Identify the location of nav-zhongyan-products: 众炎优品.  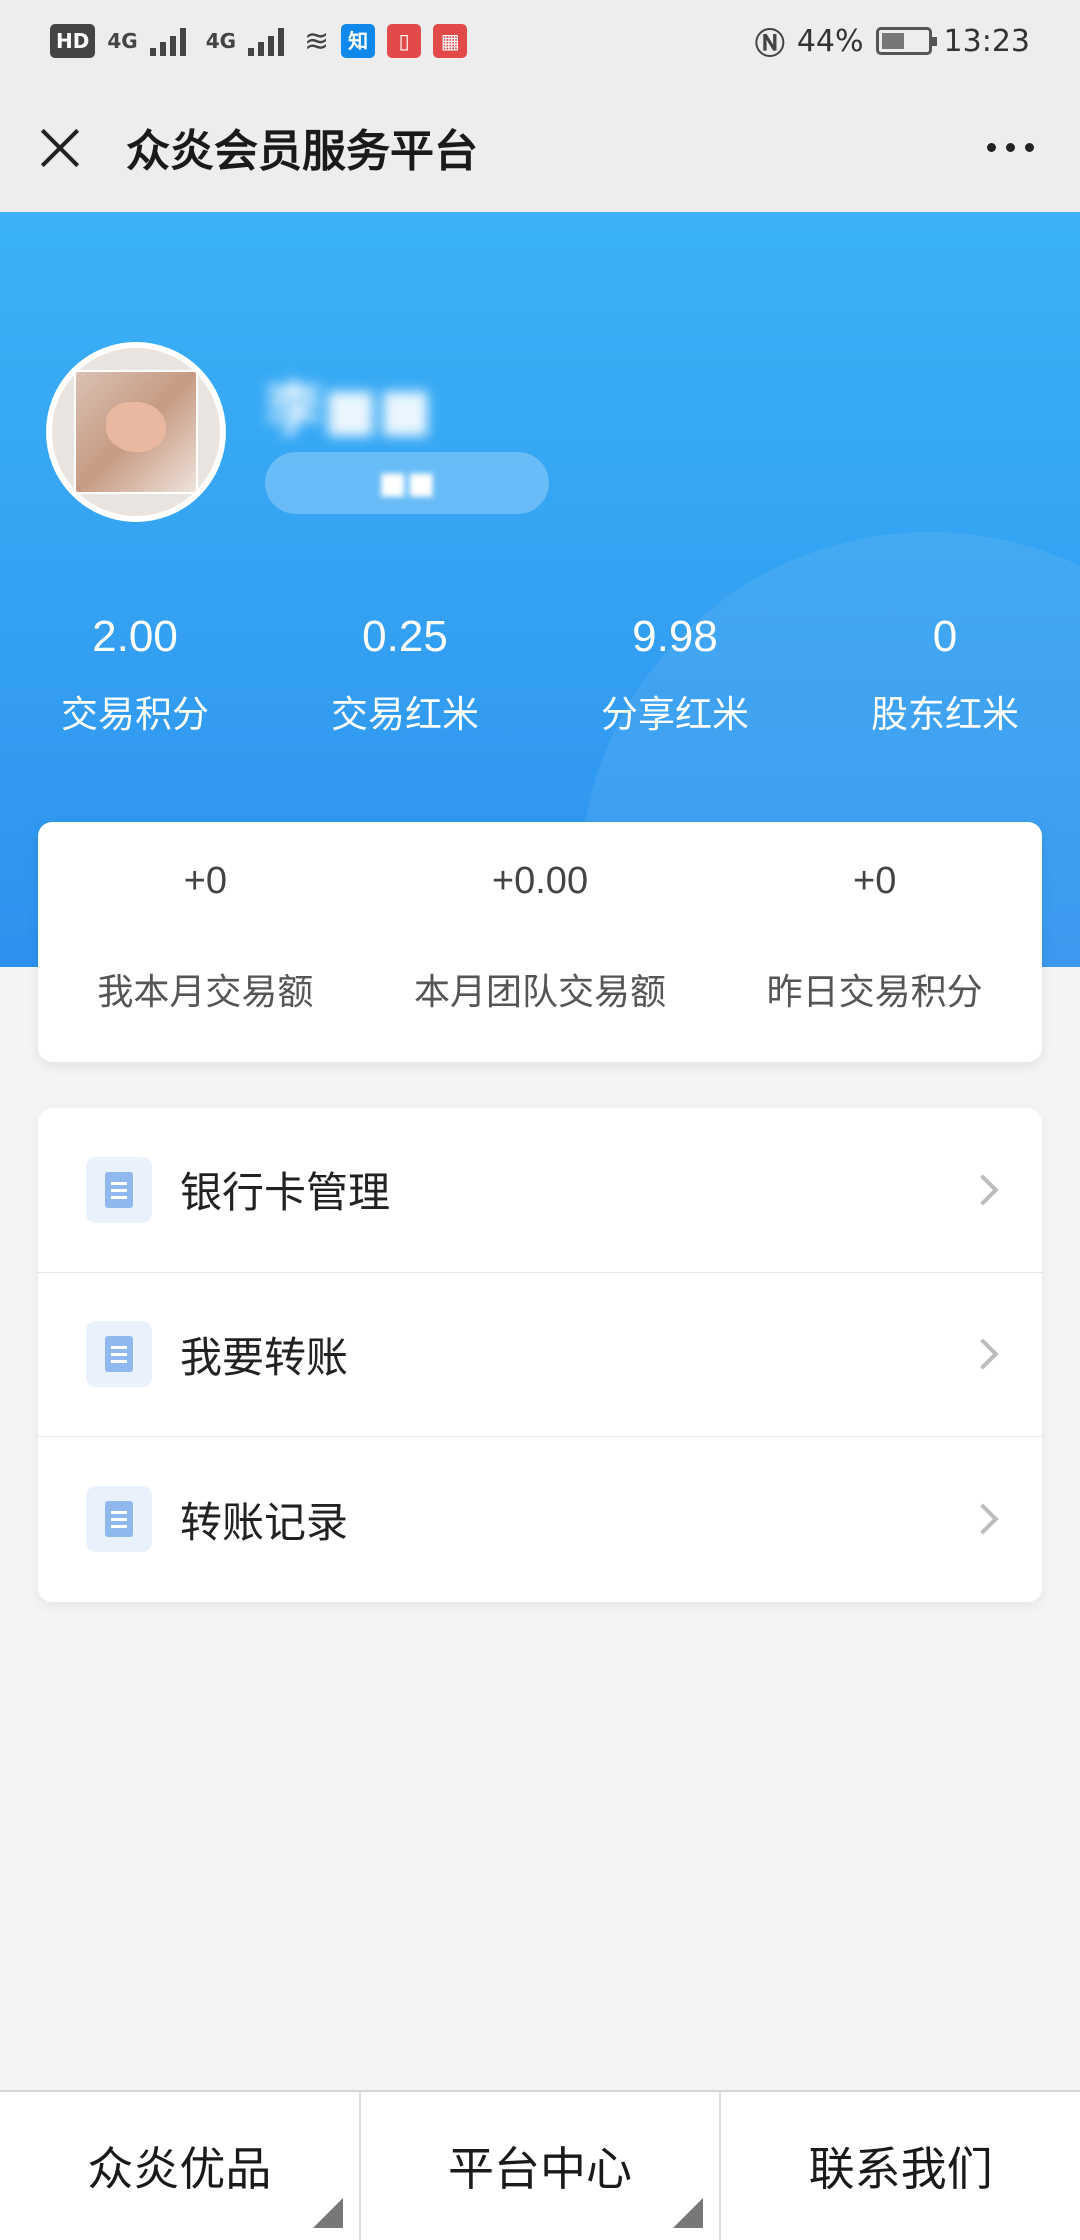
(179, 2166).